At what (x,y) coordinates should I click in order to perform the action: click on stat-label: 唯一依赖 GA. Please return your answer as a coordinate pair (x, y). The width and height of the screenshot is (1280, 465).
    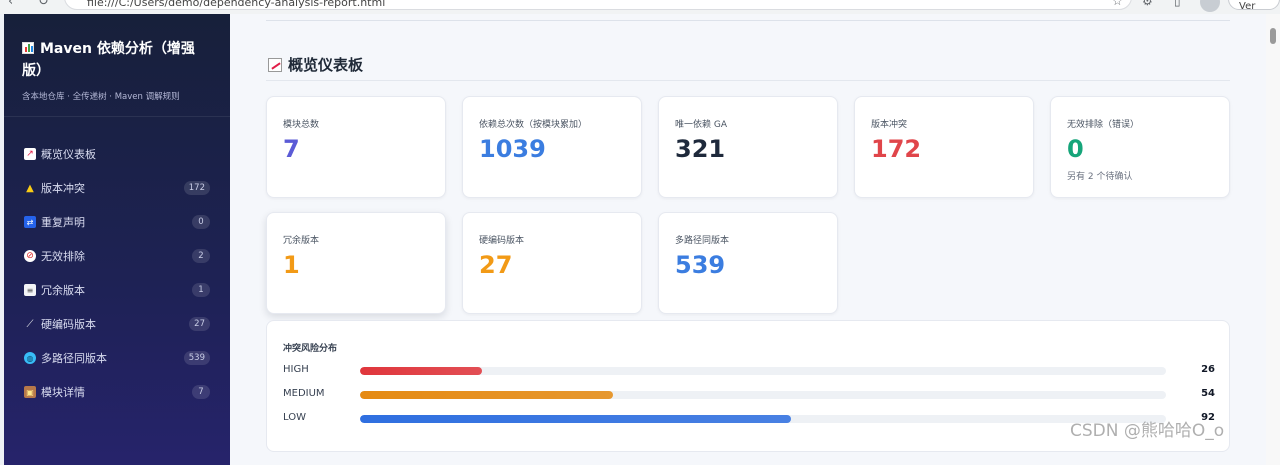
    Looking at the image, I should click on (701, 125).